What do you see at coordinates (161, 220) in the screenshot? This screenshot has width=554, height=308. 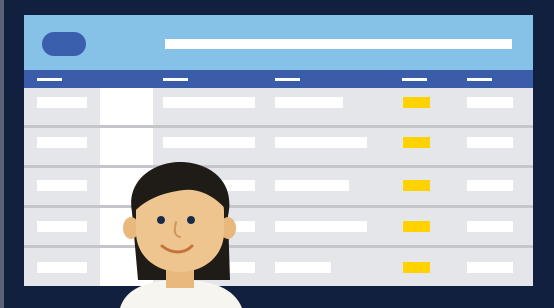 I see `eye-left` at bounding box center [161, 220].